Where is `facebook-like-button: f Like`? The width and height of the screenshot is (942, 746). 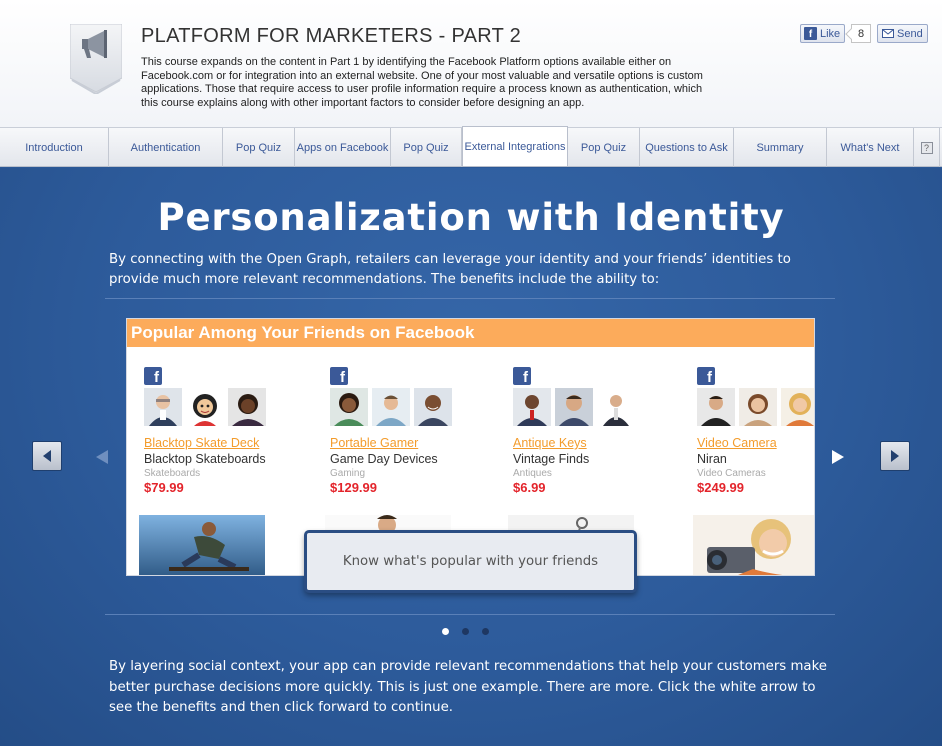 facebook-like-button: f Like is located at coordinates (822, 33).